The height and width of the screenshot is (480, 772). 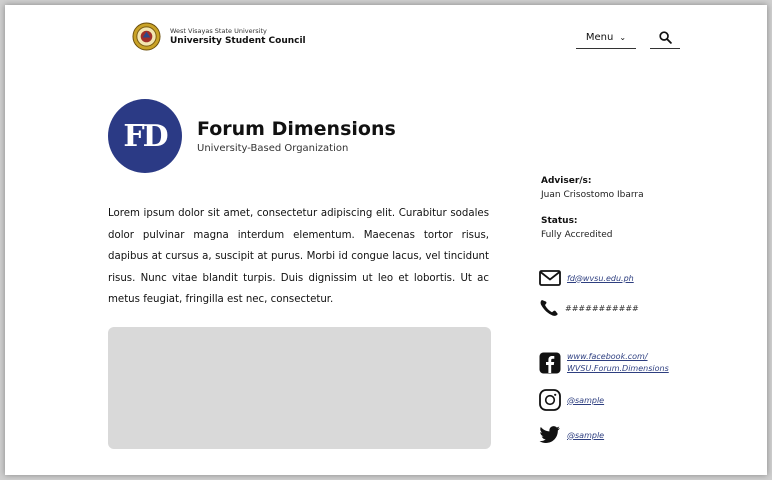 I want to click on instagram-link: @sample, so click(x=585, y=400).